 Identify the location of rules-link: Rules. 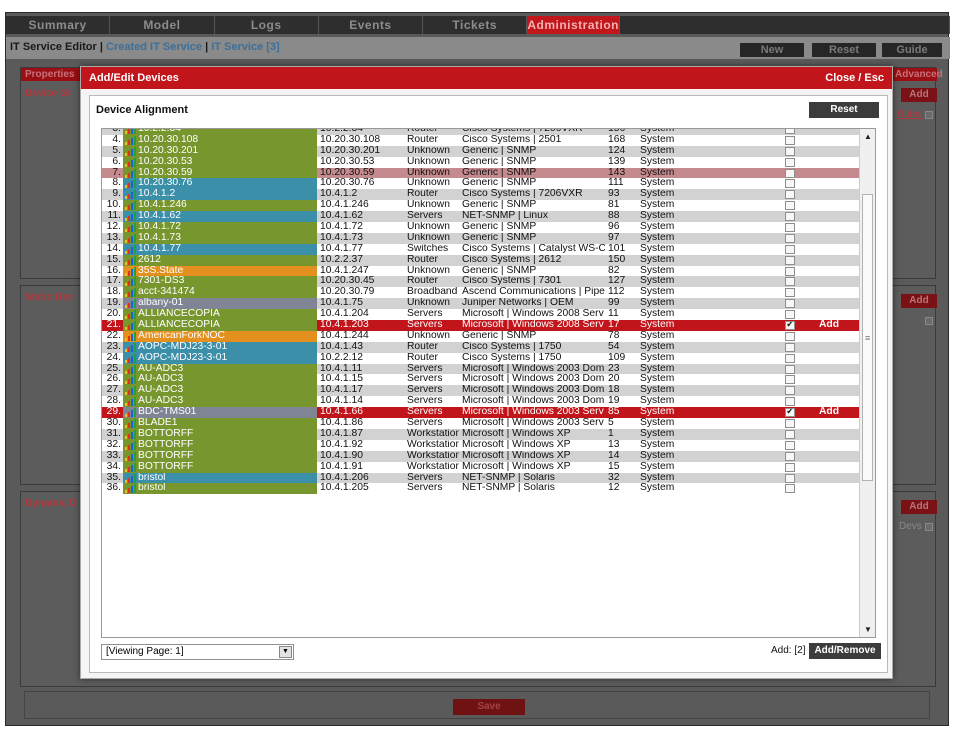
(910, 114).